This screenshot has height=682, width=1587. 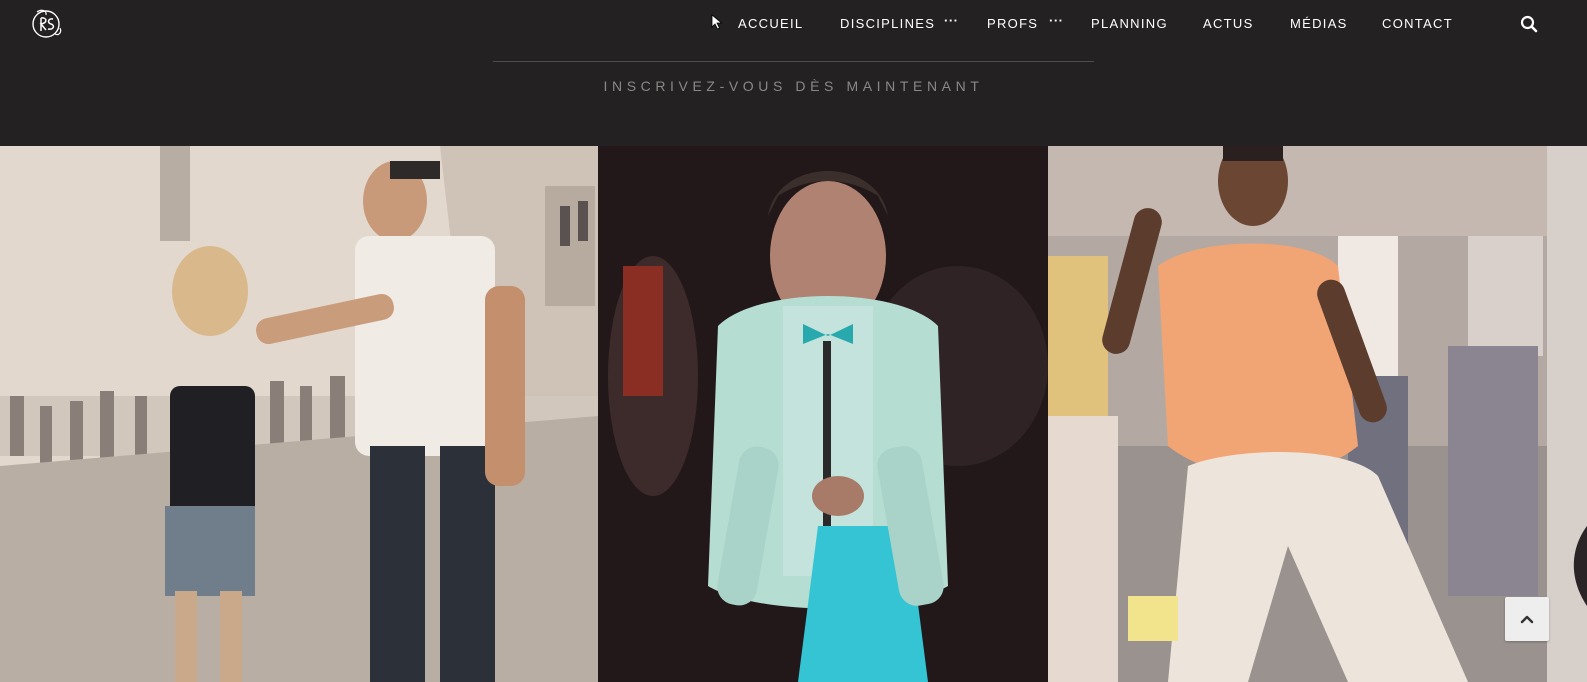 I want to click on scroll-to-top-button, so click(x=1527, y=619).